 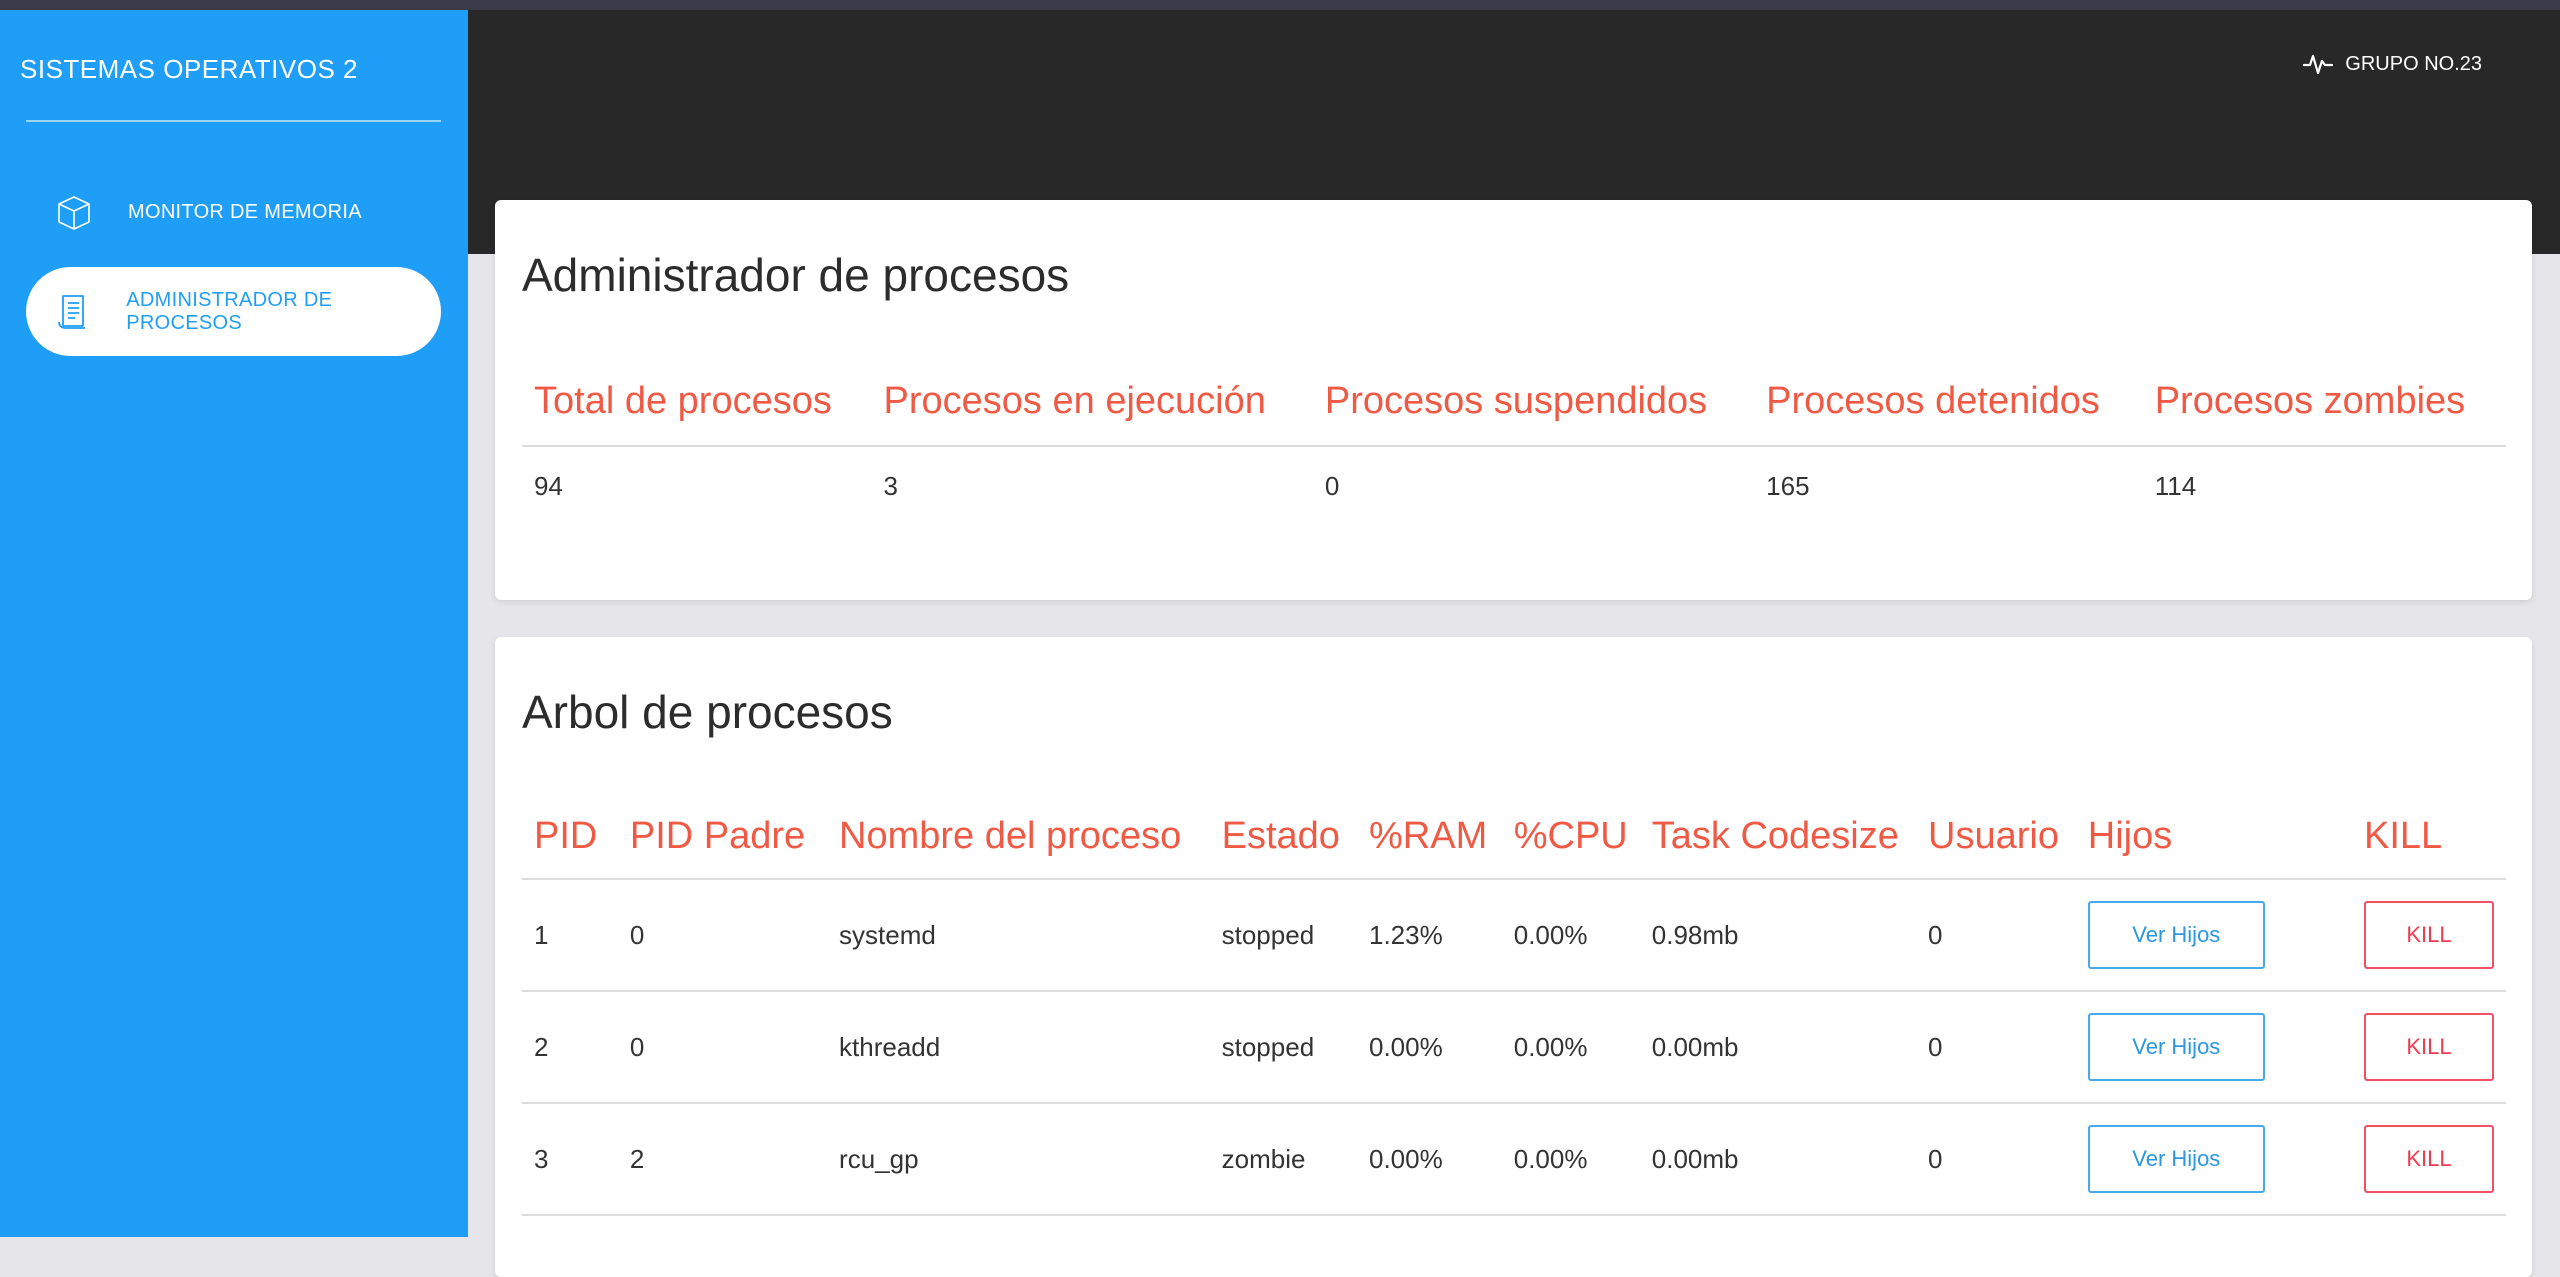 I want to click on summary-header-zombies: Procesos zombies, so click(x=2324, y=403).